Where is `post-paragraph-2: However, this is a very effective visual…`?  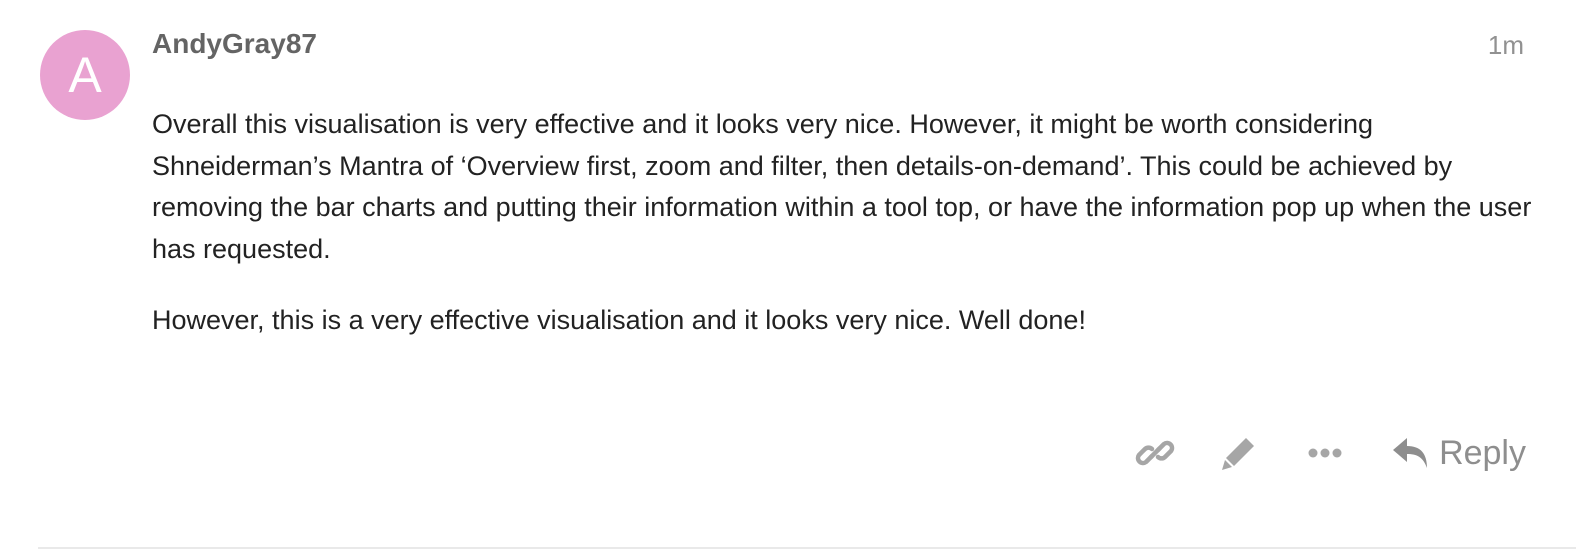
post-paragraph-2: However, this is a very effective visual… is located at coordinates (619, 320).